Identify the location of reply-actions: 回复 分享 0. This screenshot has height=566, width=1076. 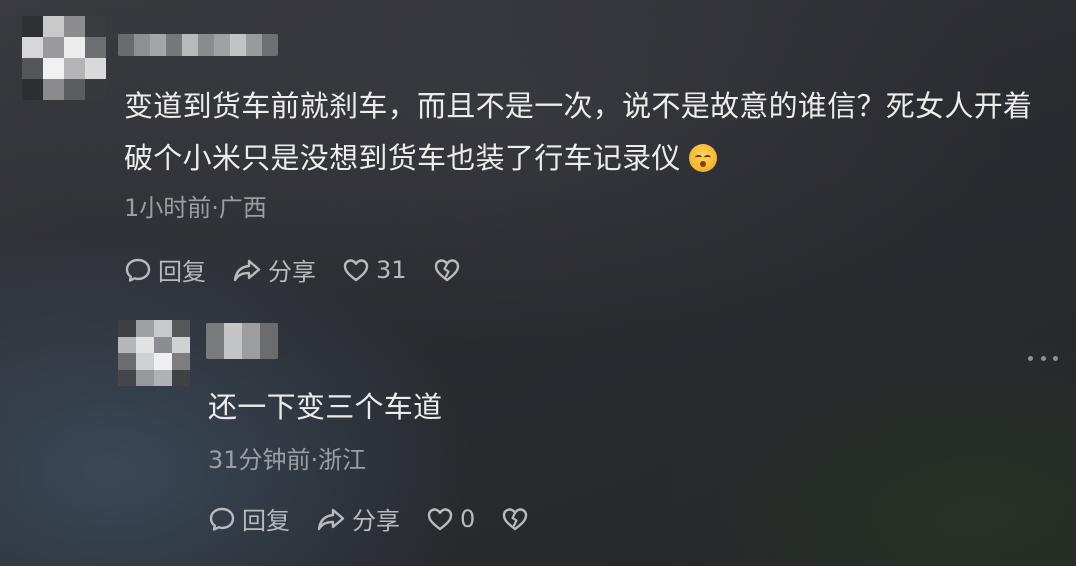
(384, 518).